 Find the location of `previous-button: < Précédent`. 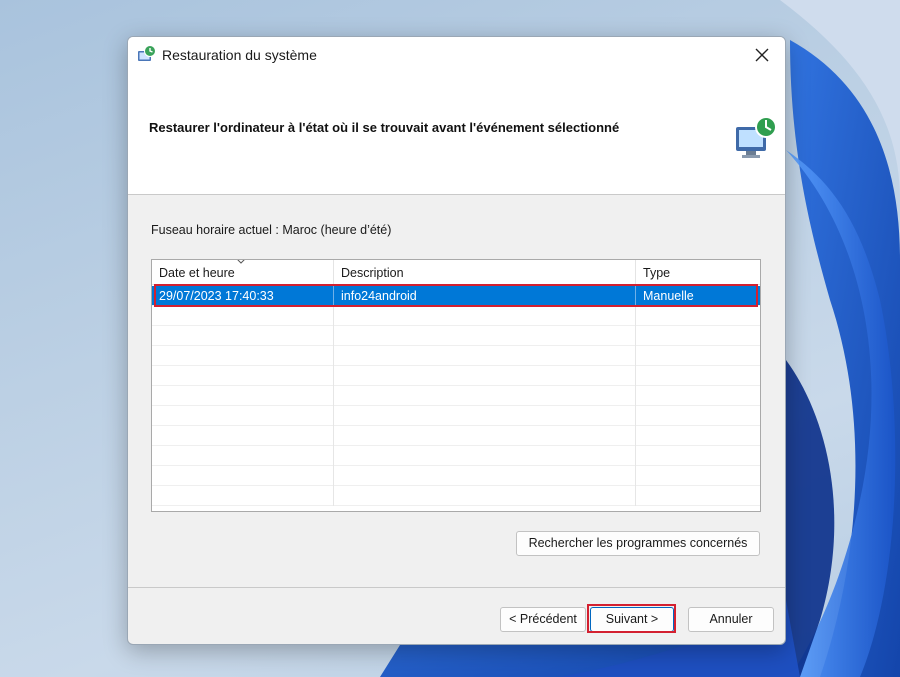

previous-button: < Précédent is located at coordinates (543, 619).